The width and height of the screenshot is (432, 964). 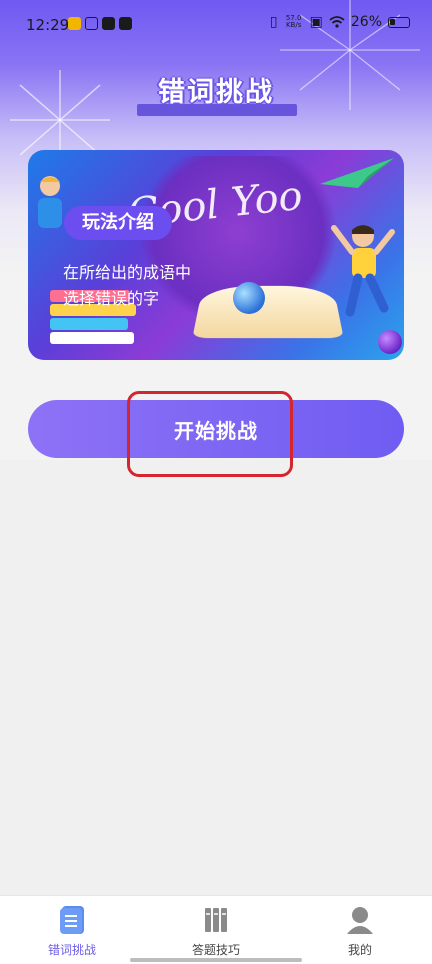 I want to click on jumping-boy-illustration, so click(x=363, y=271).